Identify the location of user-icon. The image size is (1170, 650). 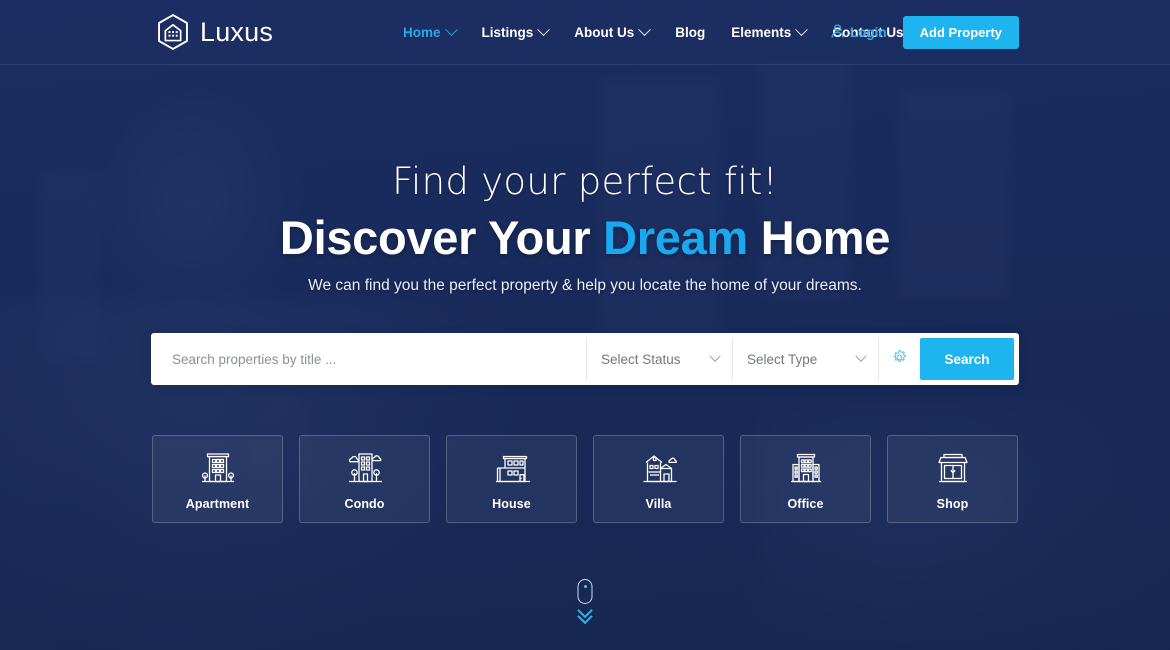
(837, 32).